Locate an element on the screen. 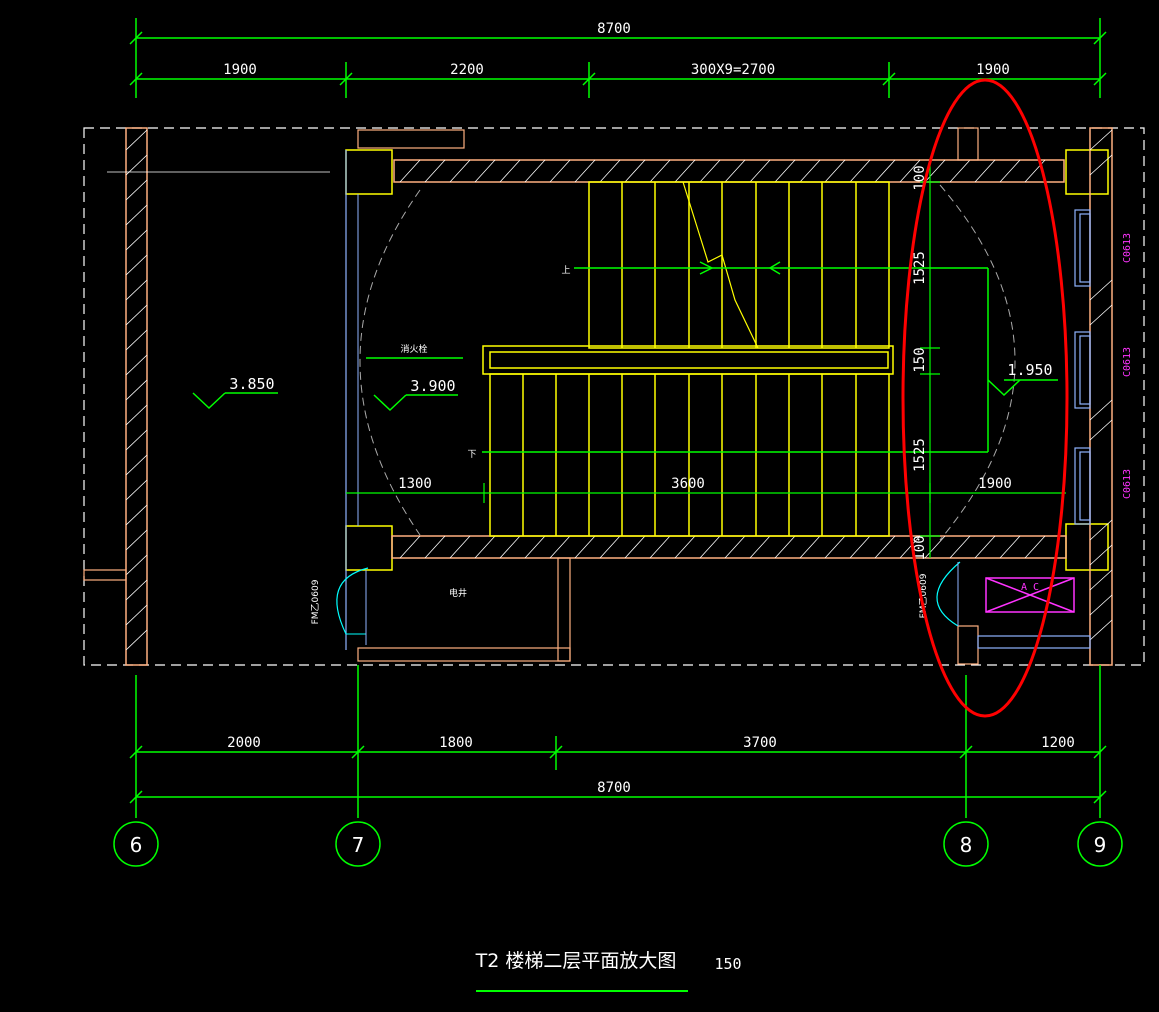  drawing-title: T2 楼梯二层平面放大图 is located at coordinates (576, 961).